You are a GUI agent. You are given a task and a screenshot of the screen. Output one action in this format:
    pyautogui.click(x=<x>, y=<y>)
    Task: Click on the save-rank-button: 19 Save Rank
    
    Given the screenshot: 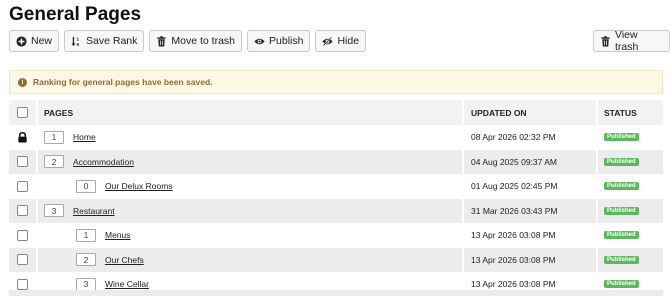 What is the action you would take?
    pyautogui.click(x=104, y=41)
    